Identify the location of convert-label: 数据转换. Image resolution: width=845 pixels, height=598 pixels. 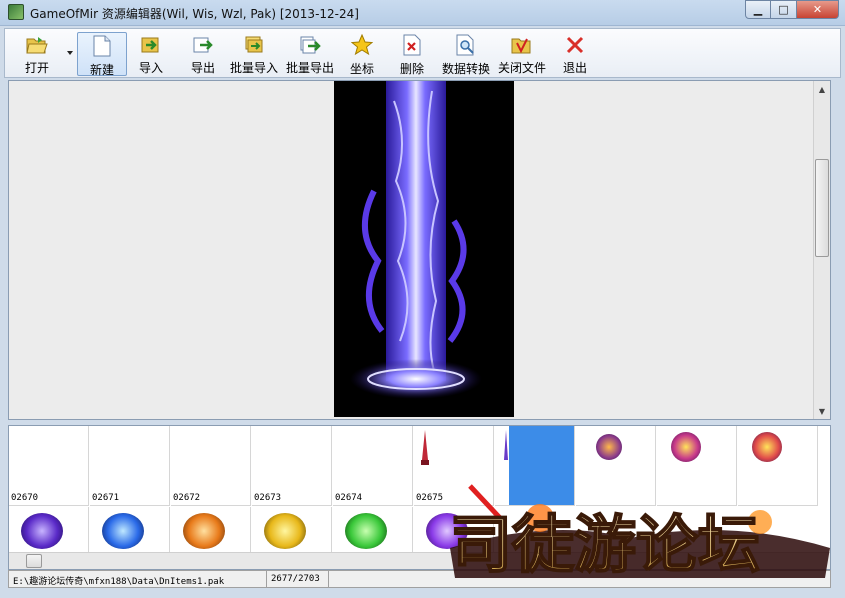
(465, 69).